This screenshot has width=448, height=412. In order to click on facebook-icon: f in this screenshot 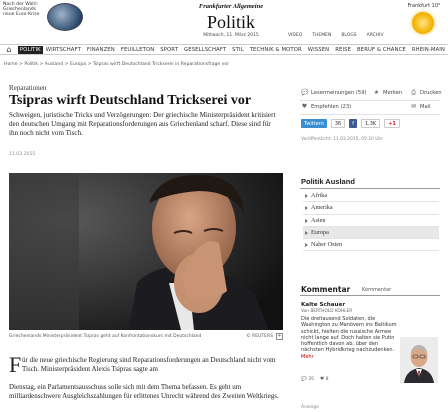, I will do `click(353, 123)`.